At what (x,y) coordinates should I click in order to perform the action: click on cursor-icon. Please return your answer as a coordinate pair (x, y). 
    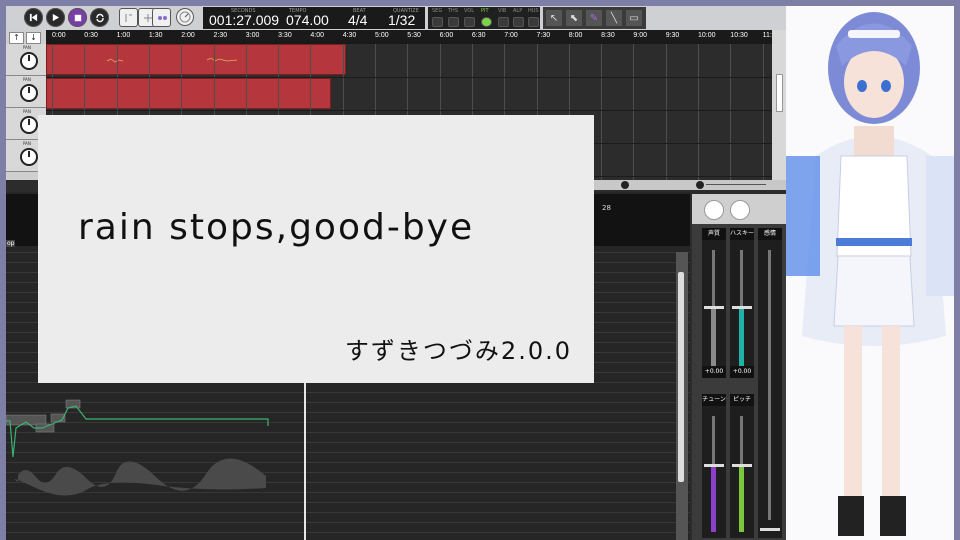
    Looking at the image, I should click on (128, 17).